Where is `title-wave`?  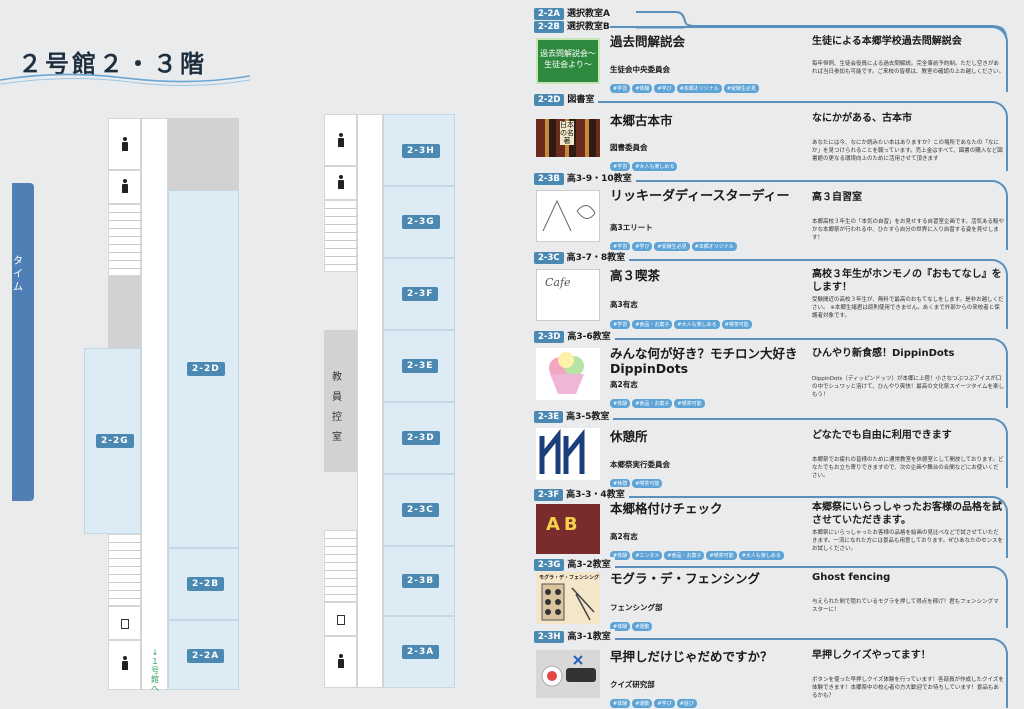
title-wave is located at coordinates (125, 80).